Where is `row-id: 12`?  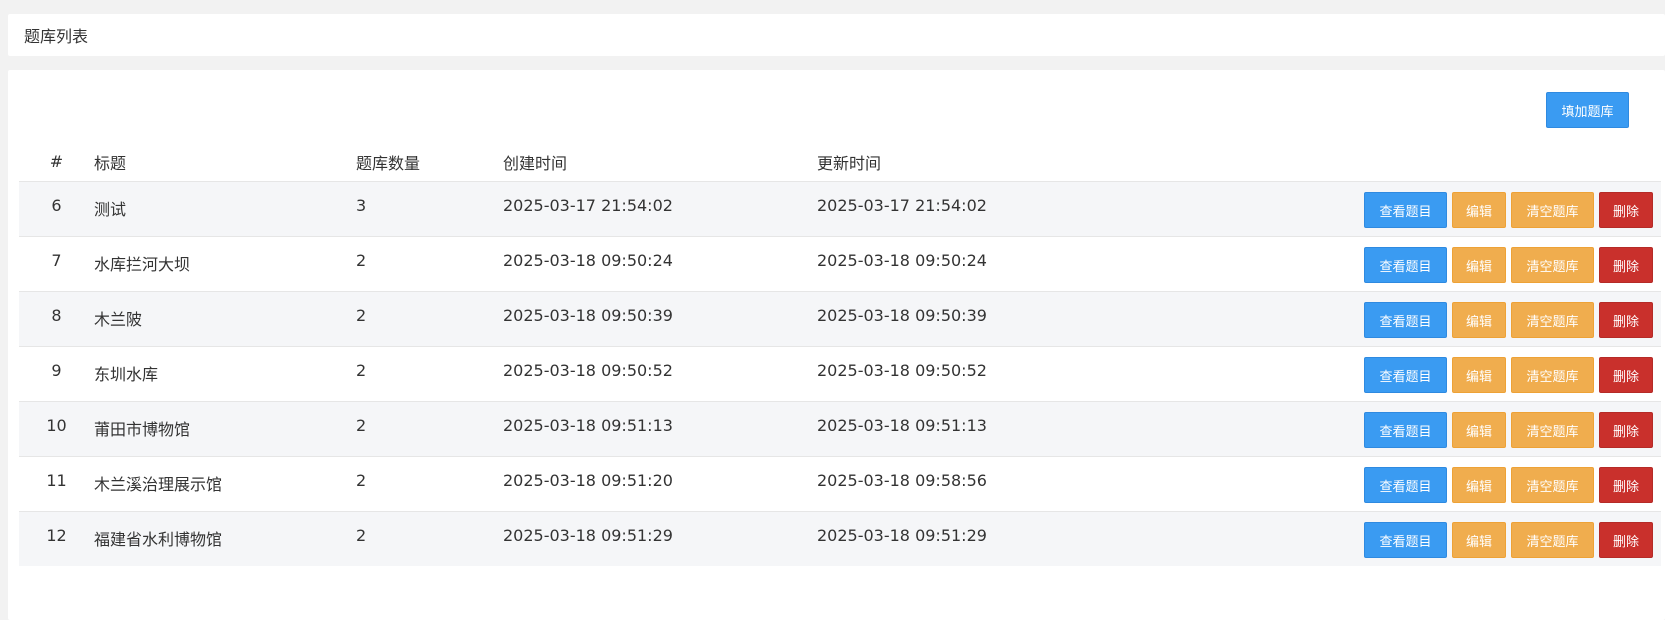
row-id: 12 is located at coordinates (56, 535).